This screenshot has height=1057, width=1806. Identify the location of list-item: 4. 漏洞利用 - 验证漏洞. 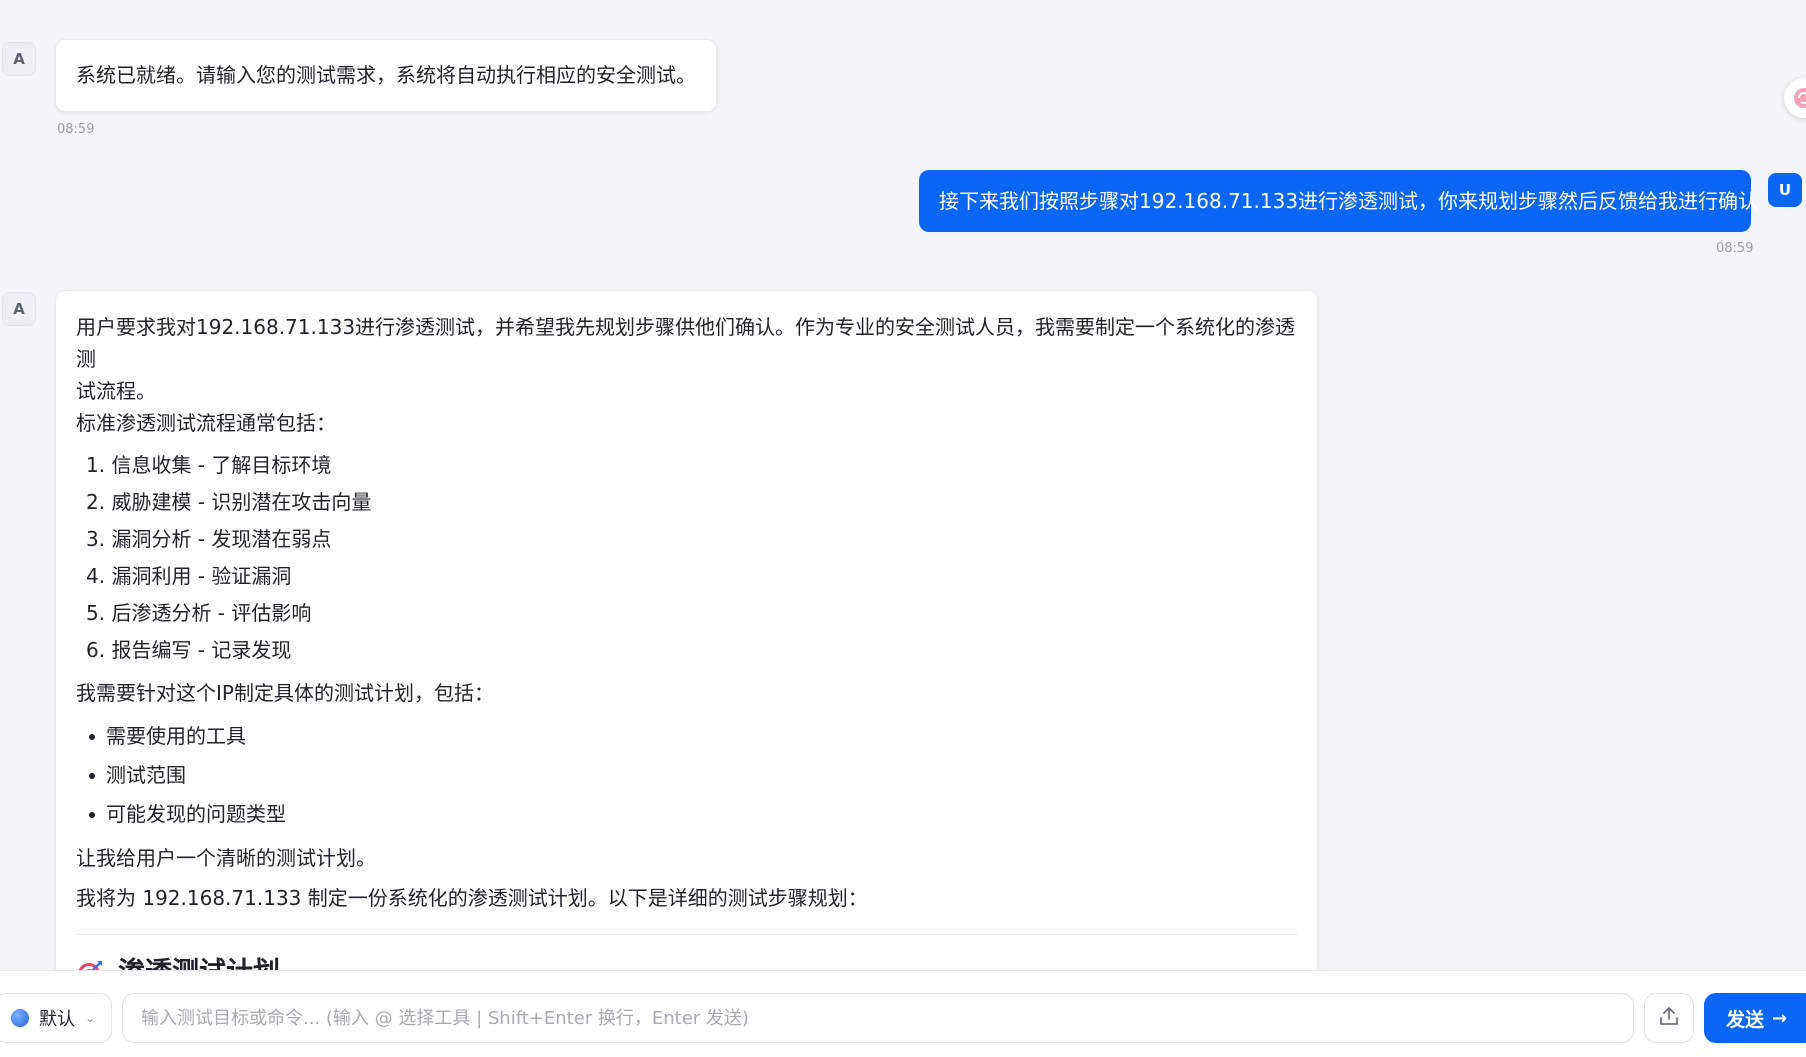
(189, 576).